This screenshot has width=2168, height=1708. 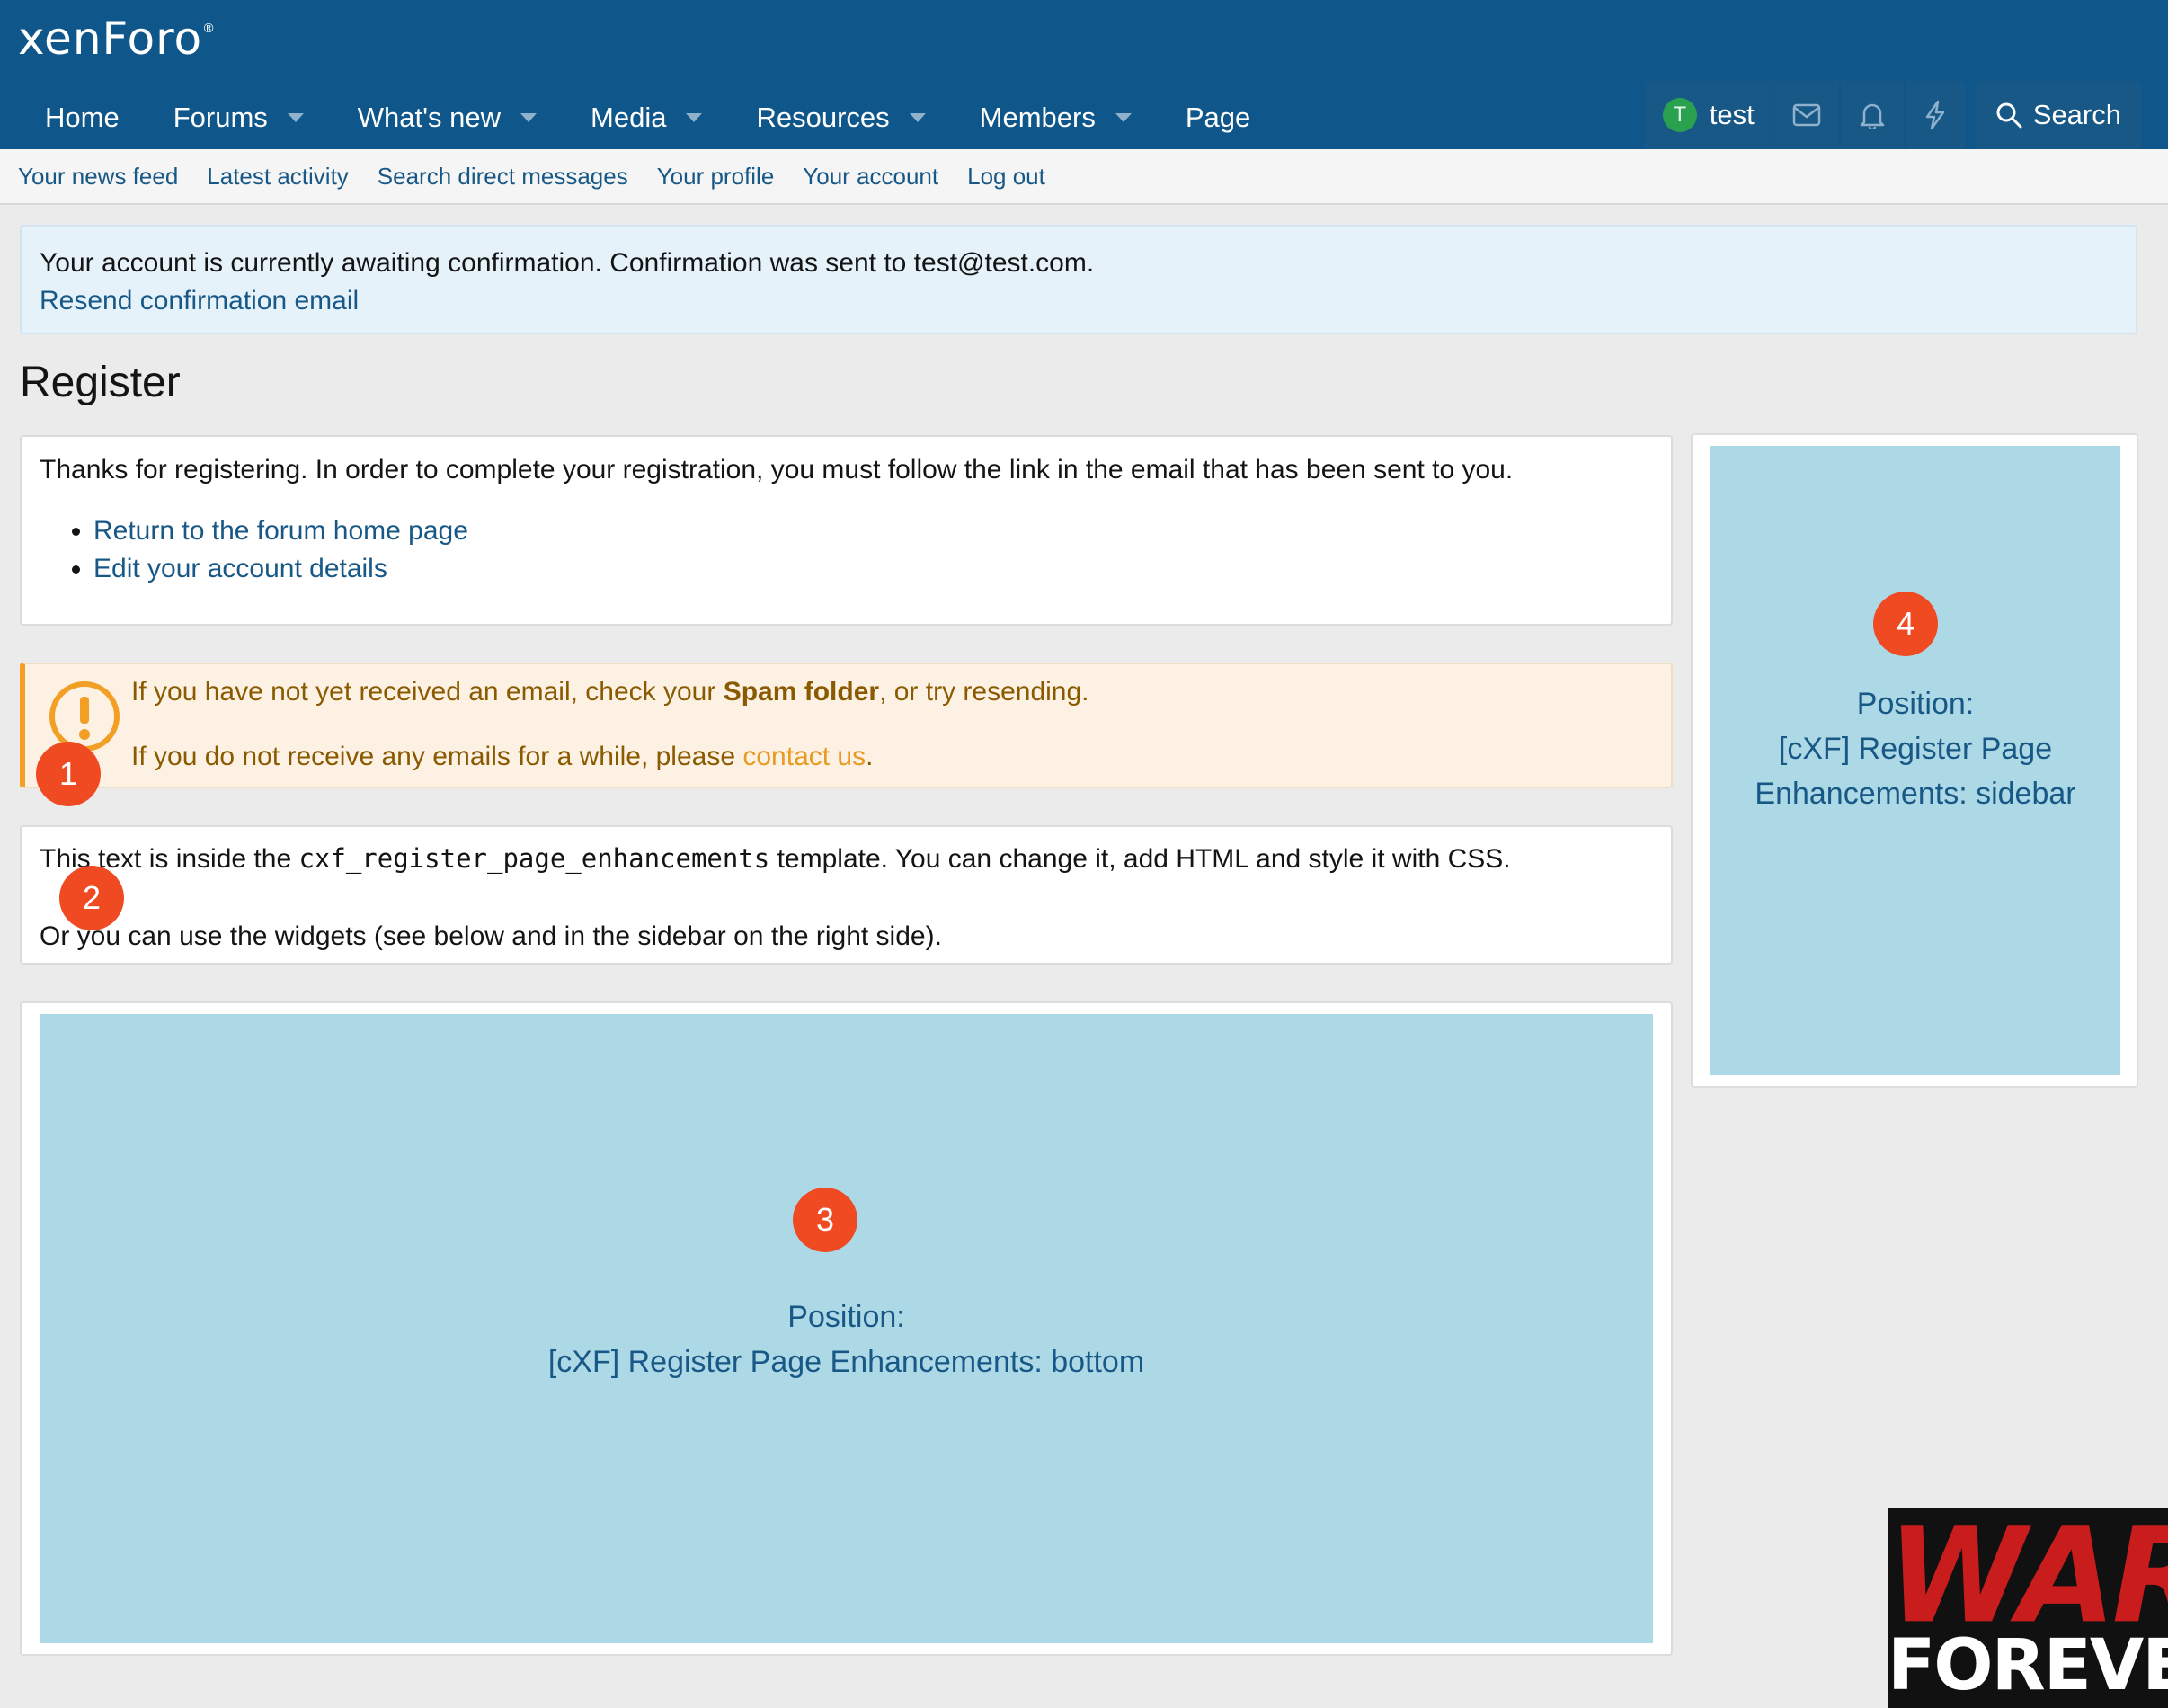 I want to click on account-group: T test, so click(x=1804, y=115).